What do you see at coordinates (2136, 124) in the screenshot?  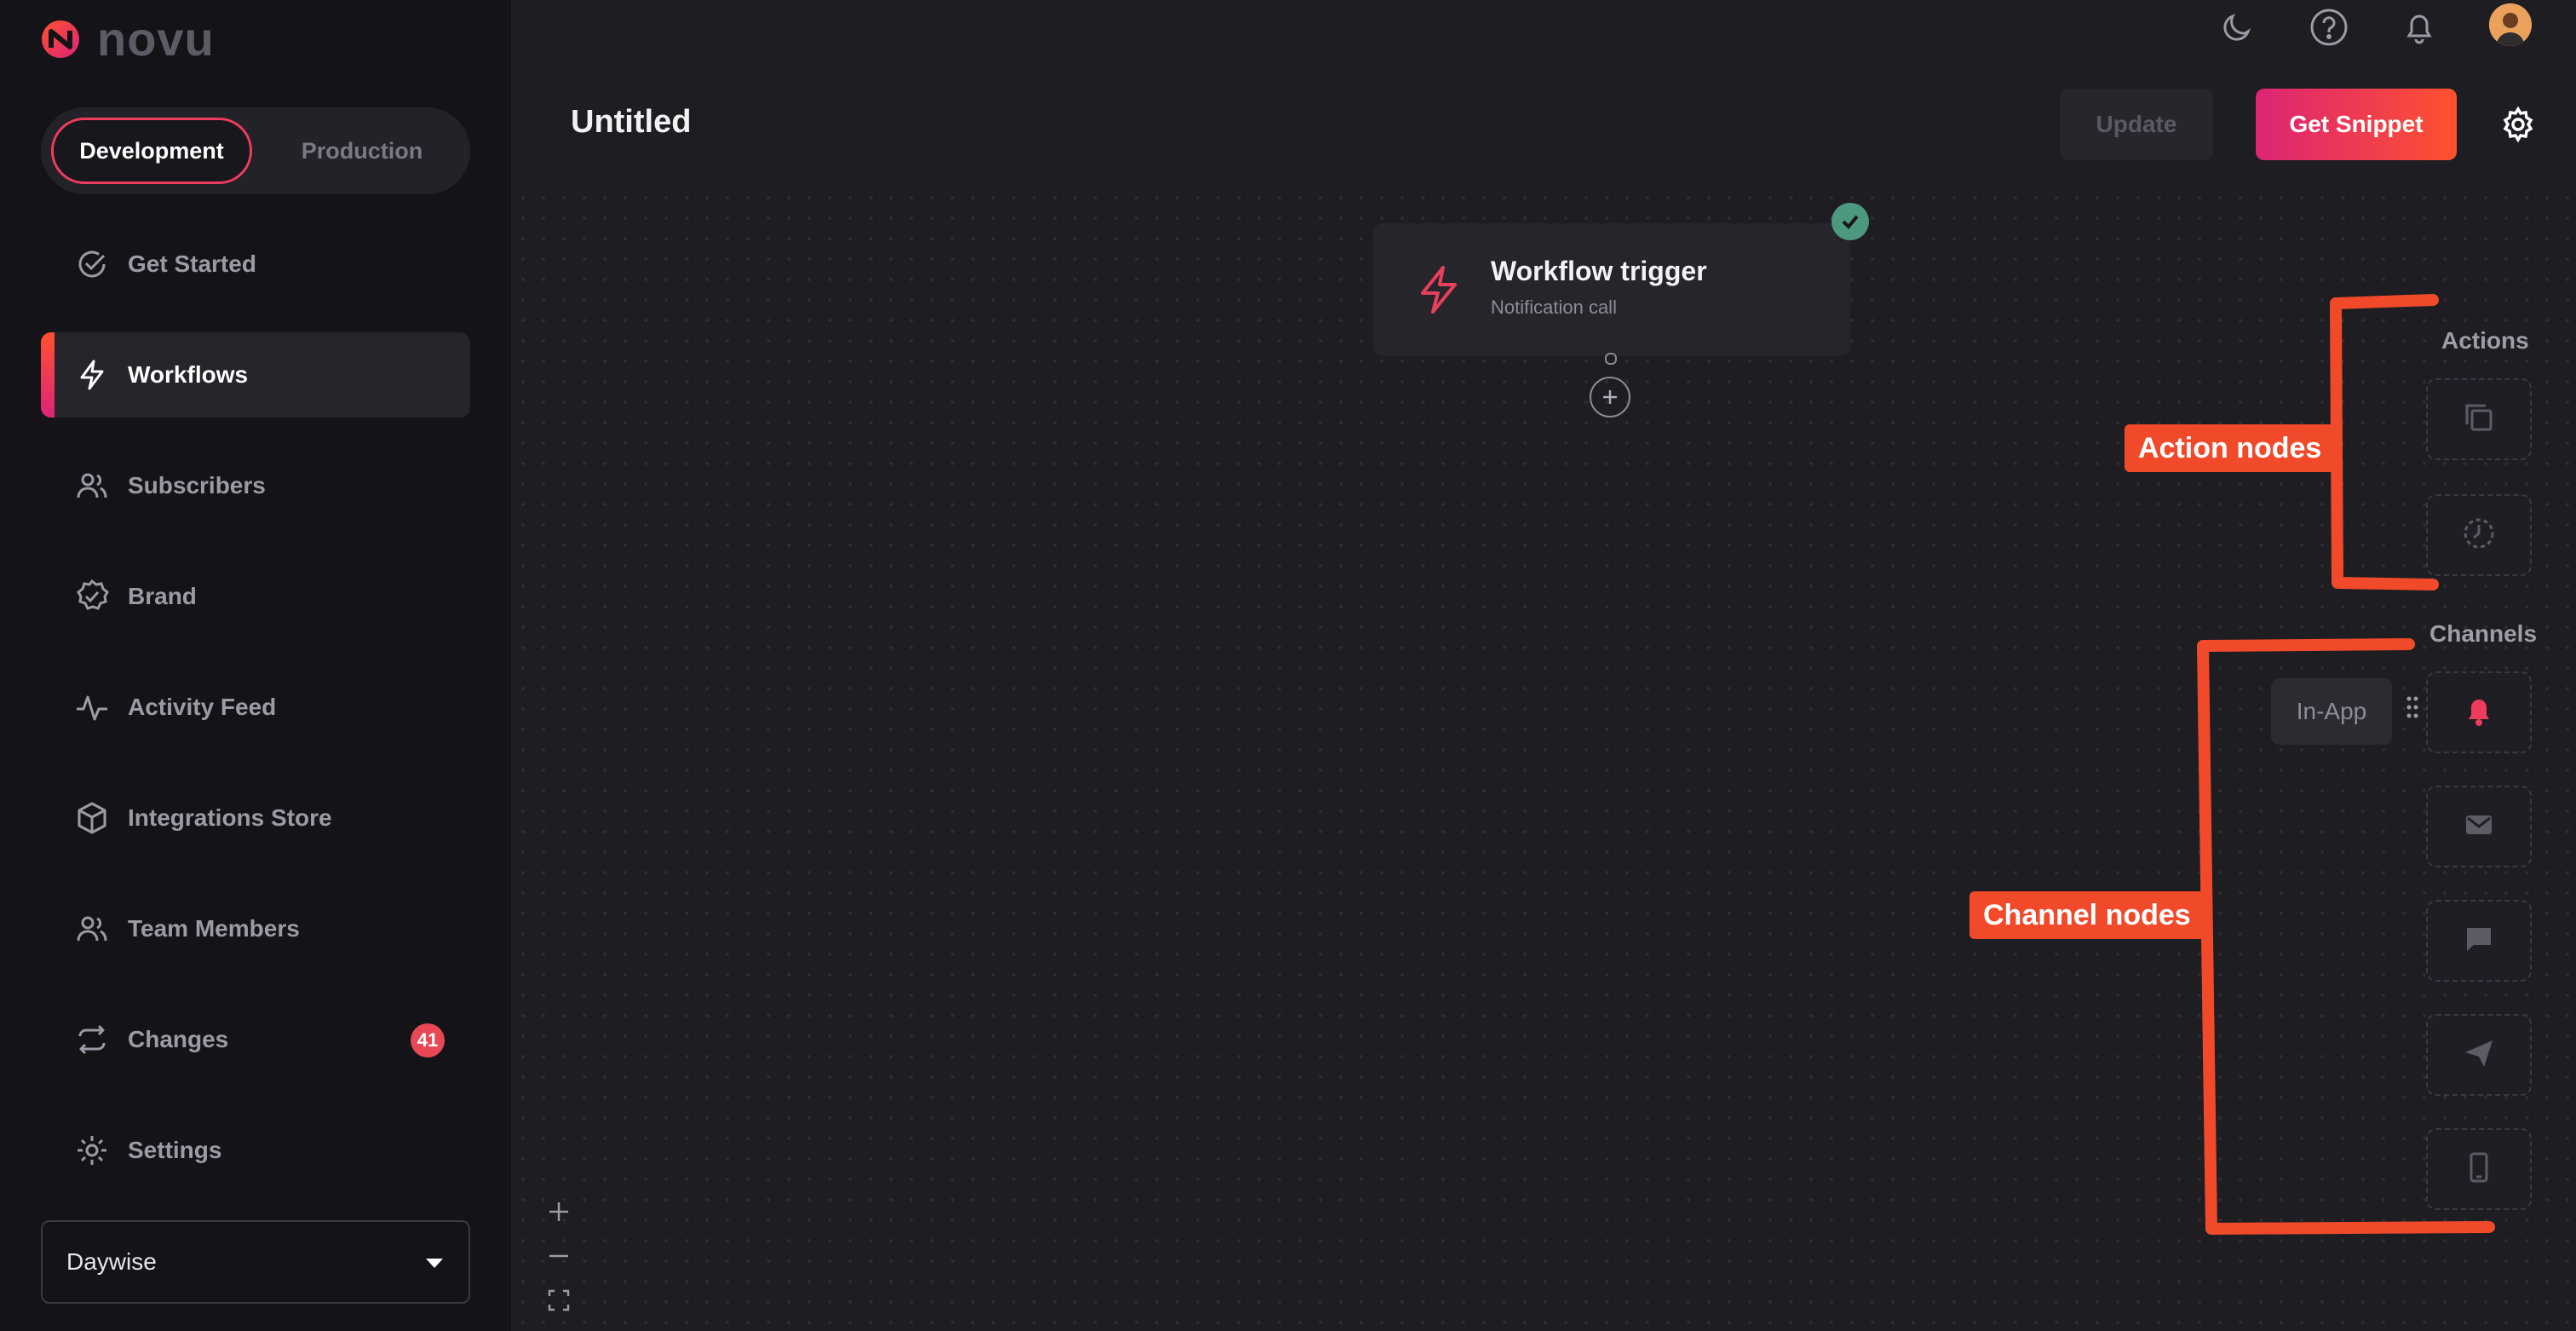 I see `update-button: Update` at bounding box center [2136, 124].